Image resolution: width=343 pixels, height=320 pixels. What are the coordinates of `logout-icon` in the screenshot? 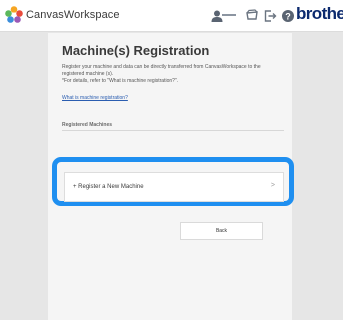 It's located at (270, 16).